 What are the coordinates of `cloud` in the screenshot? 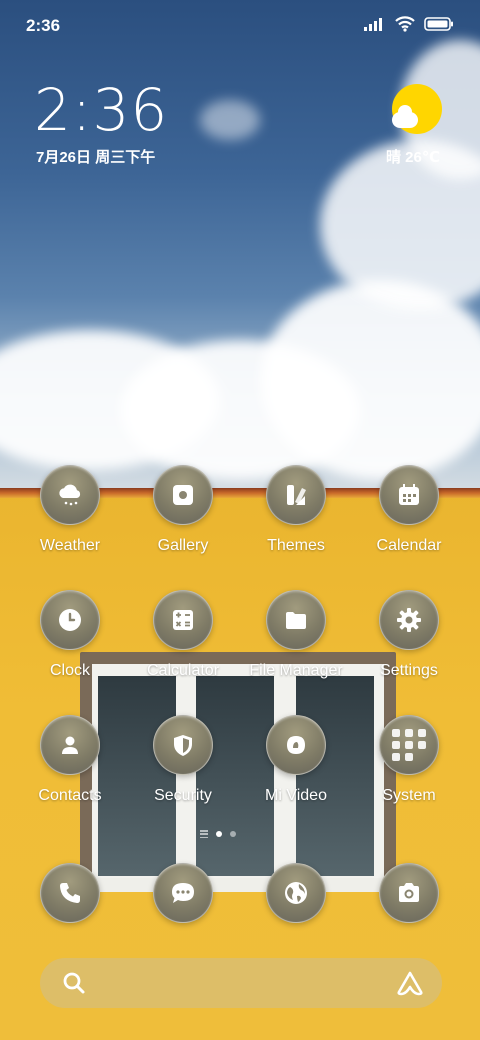 It's located at (230, 120).